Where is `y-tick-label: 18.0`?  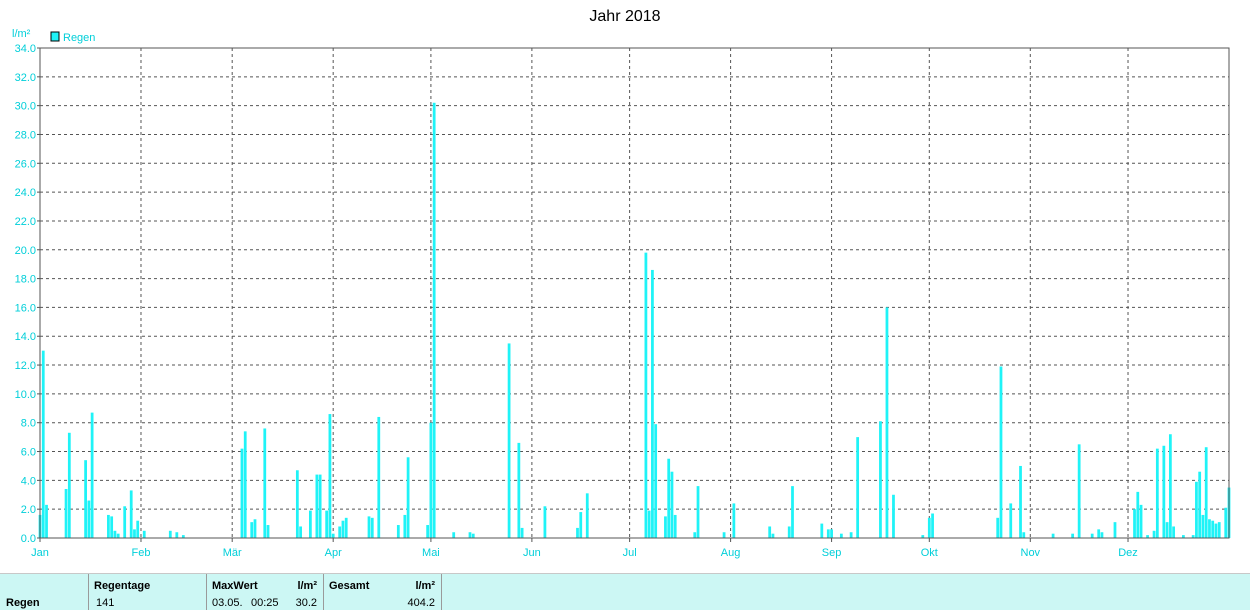
y-tick-label: 18.0 is located at coordinates (25, 280).